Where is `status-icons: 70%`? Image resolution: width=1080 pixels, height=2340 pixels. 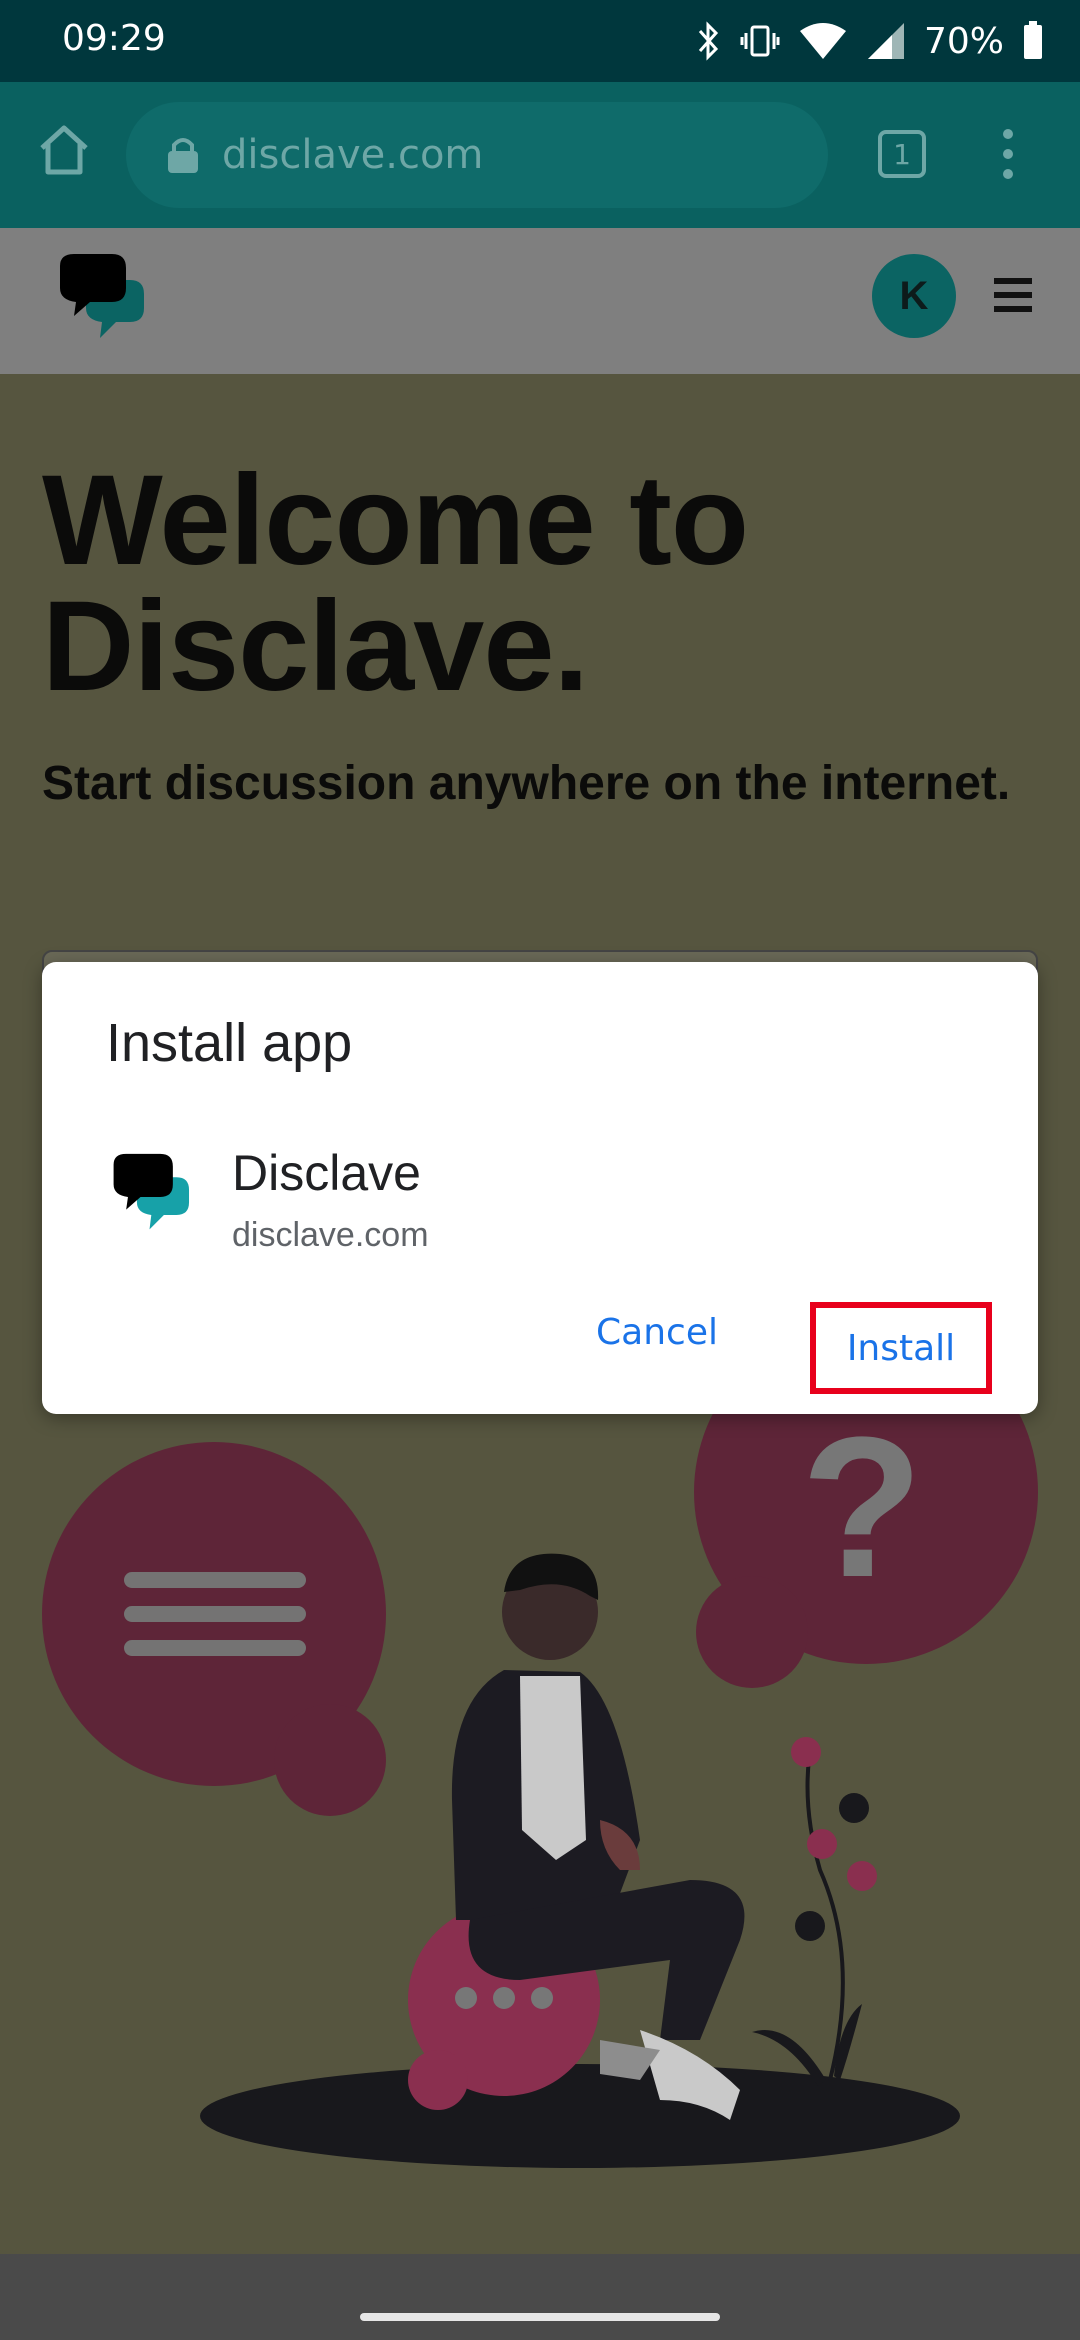
status-icons: 70% is located at coordinates (870, 41).